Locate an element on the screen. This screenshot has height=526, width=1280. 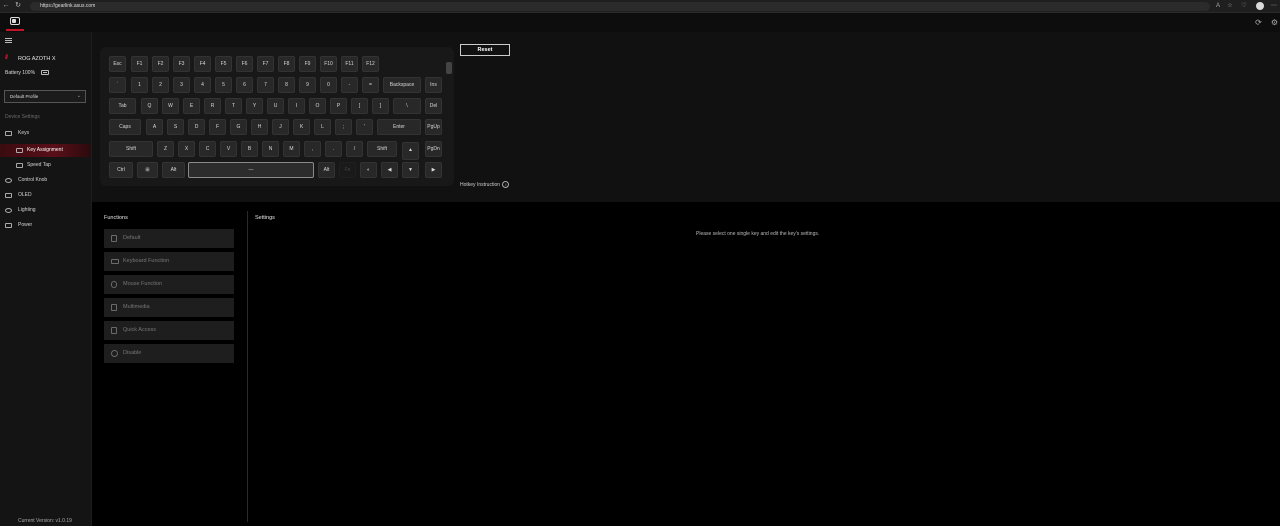
key-2-2: W is located at coordinates (170, 106).